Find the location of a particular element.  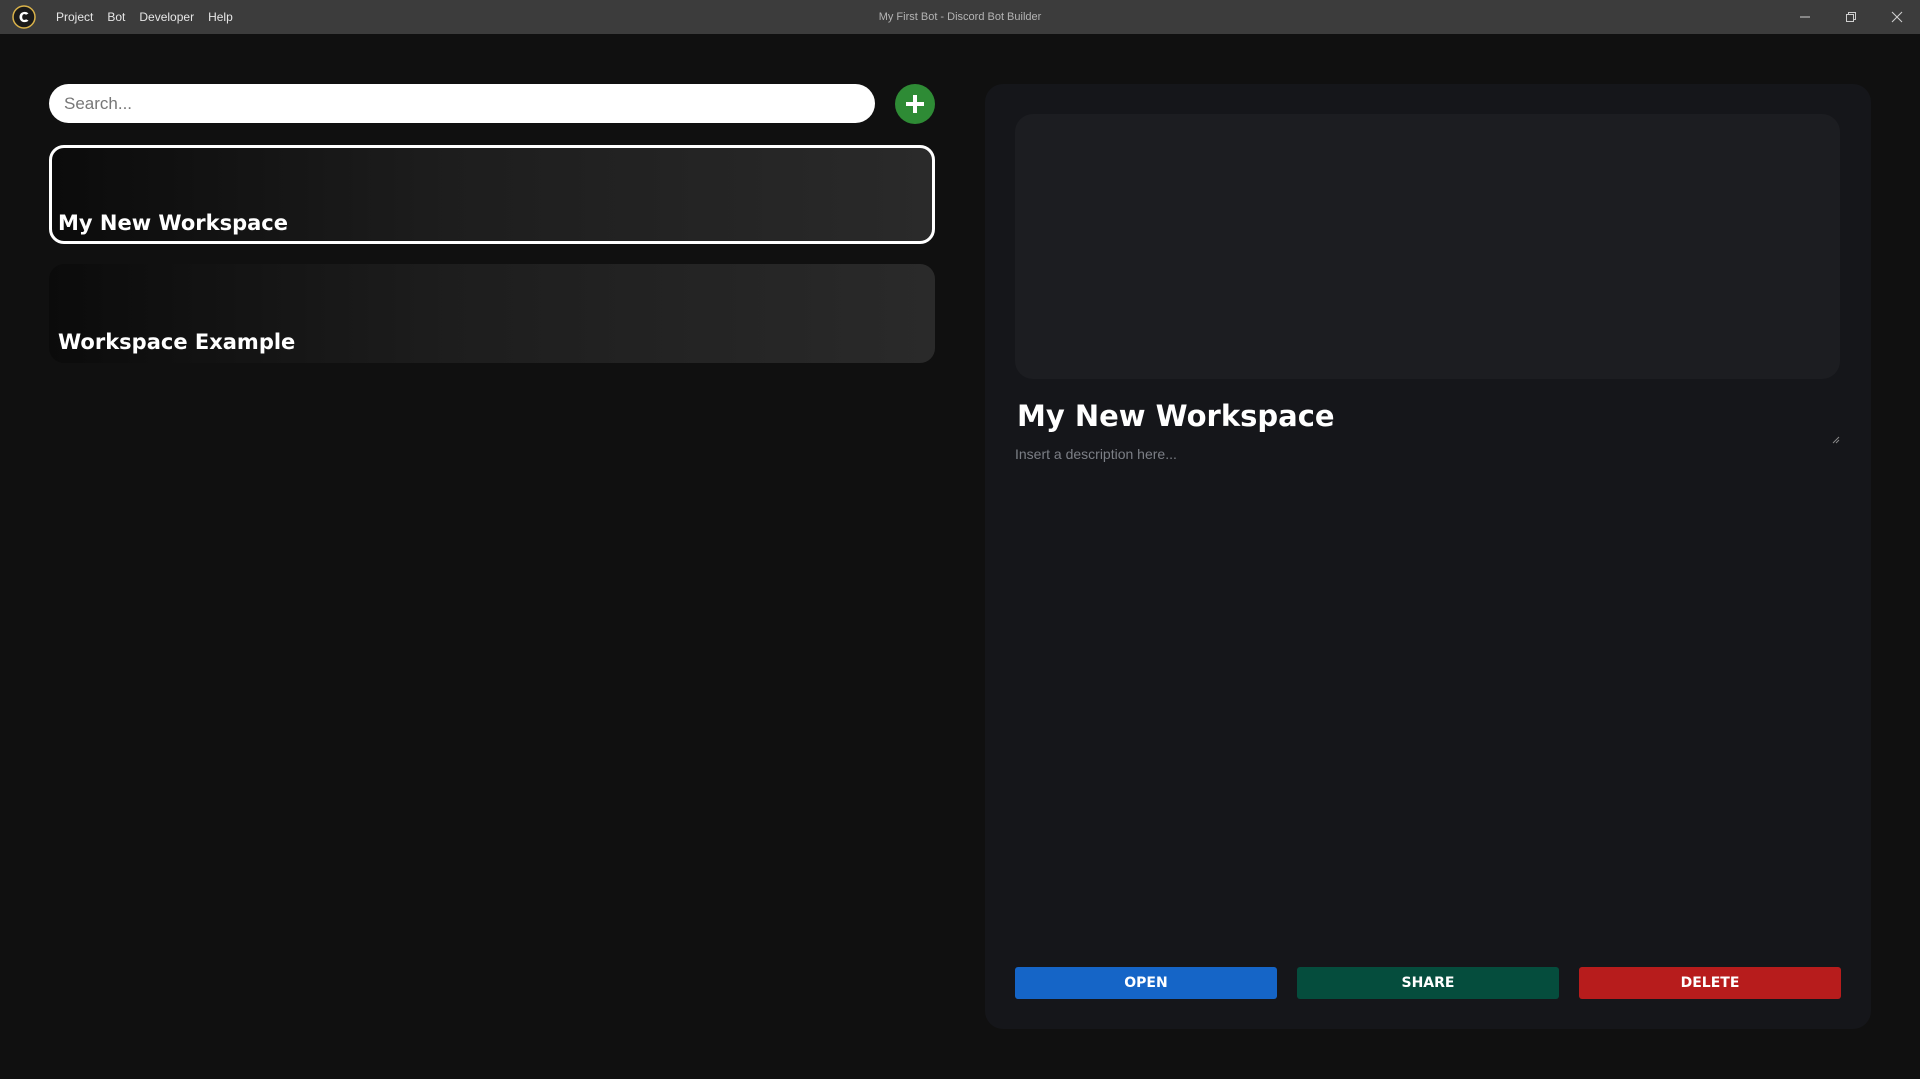

restore-button is located at coordinates (1851, 17).